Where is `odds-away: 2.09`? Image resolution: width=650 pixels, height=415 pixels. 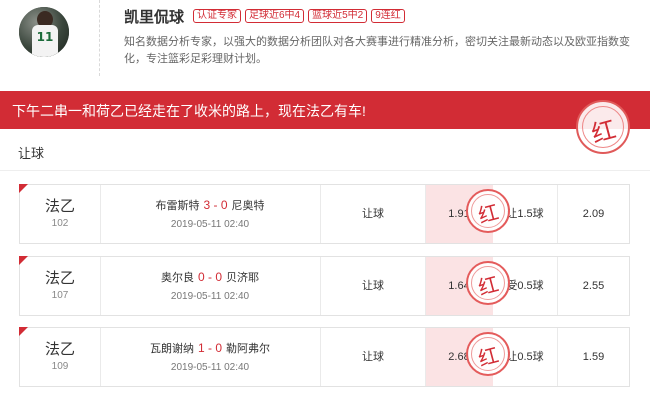
odds-away: 2.09 is located at coordinates (593, 214).